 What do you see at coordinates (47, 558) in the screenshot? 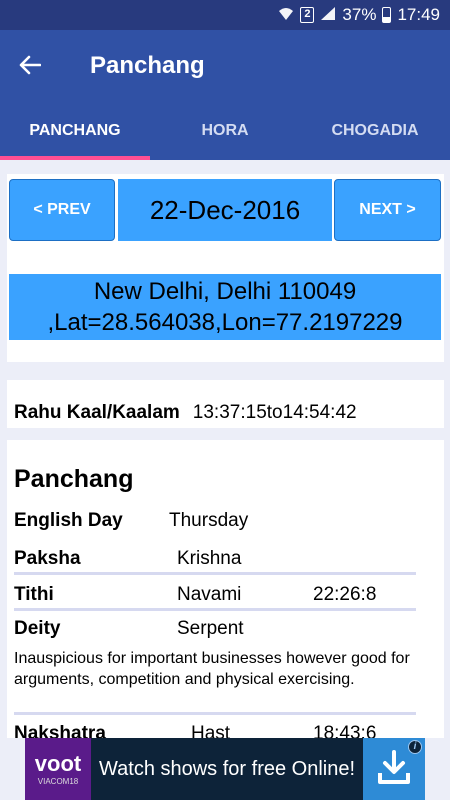
I see `paksha-label: Paksha` at bounding box center [47, 558].